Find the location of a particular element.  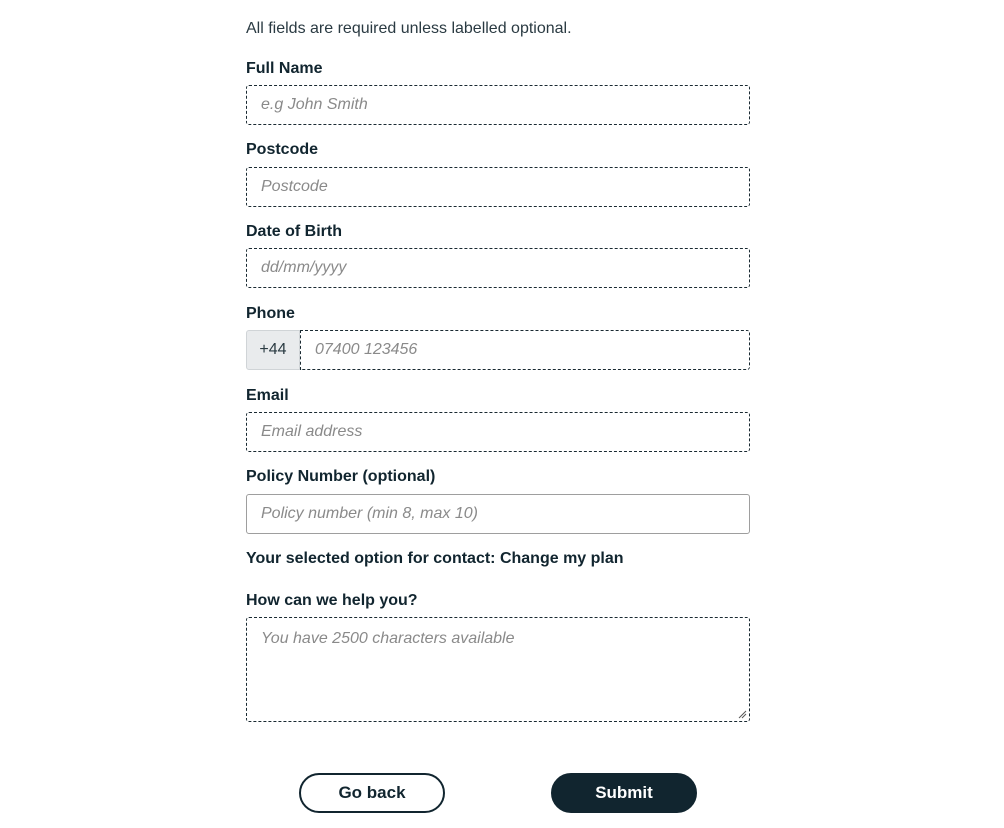

dob-input is located at coordinates (498, 268).